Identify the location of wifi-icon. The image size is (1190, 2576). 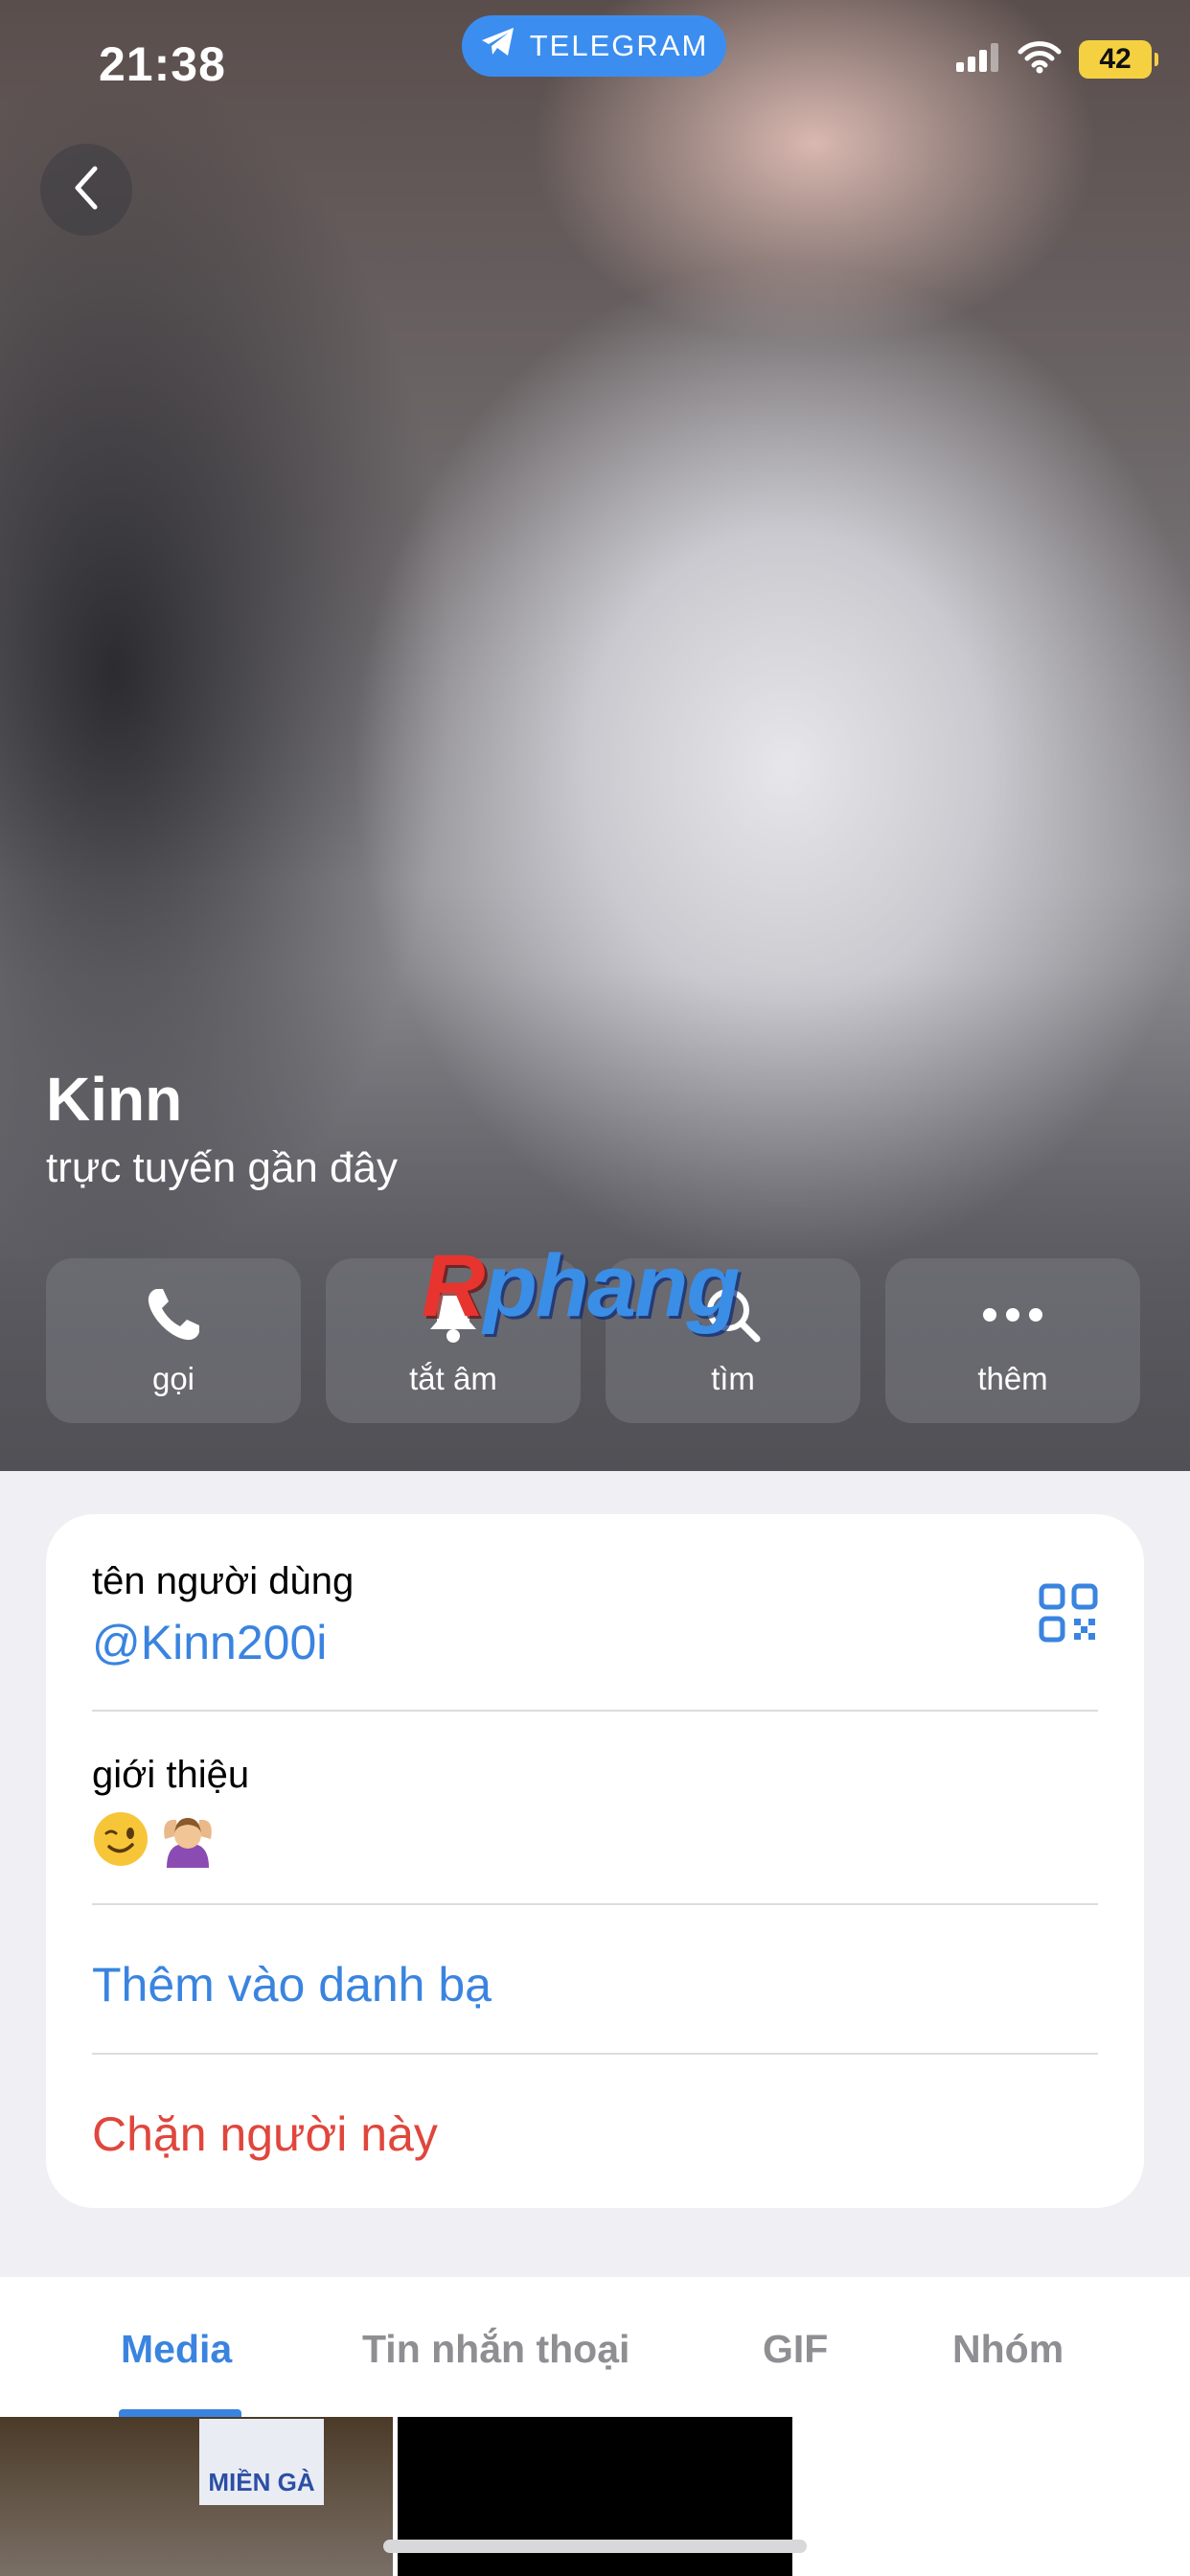
(1040, 59).